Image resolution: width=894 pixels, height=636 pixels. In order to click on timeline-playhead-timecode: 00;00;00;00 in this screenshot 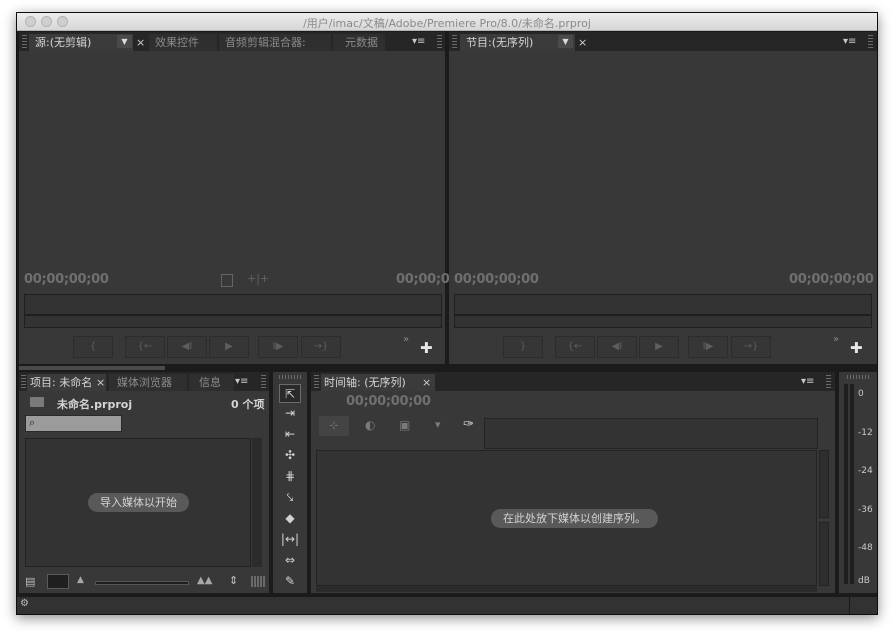, I will do `click(388, 401)`.